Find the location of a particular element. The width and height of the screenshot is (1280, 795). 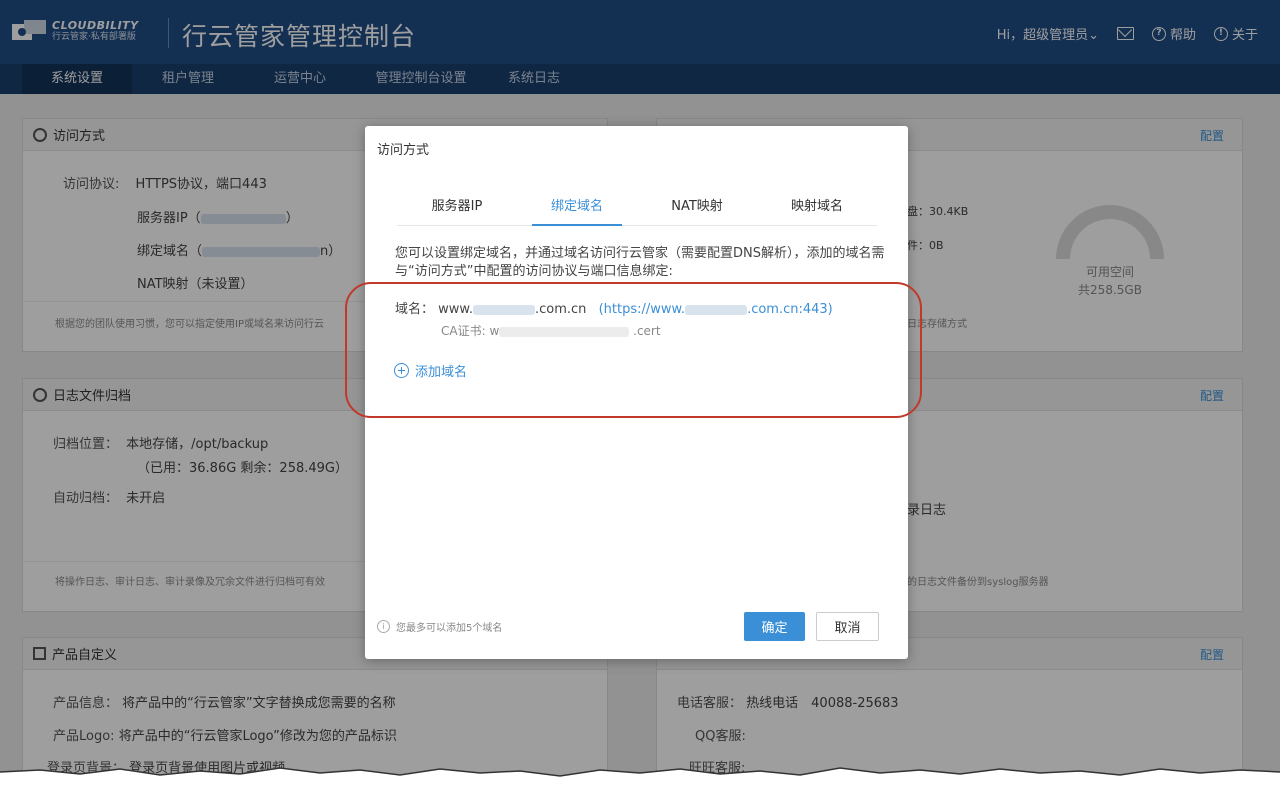

domain-limit-text: 您最多可以添加5个域名 is located at coordinates (449, 628).